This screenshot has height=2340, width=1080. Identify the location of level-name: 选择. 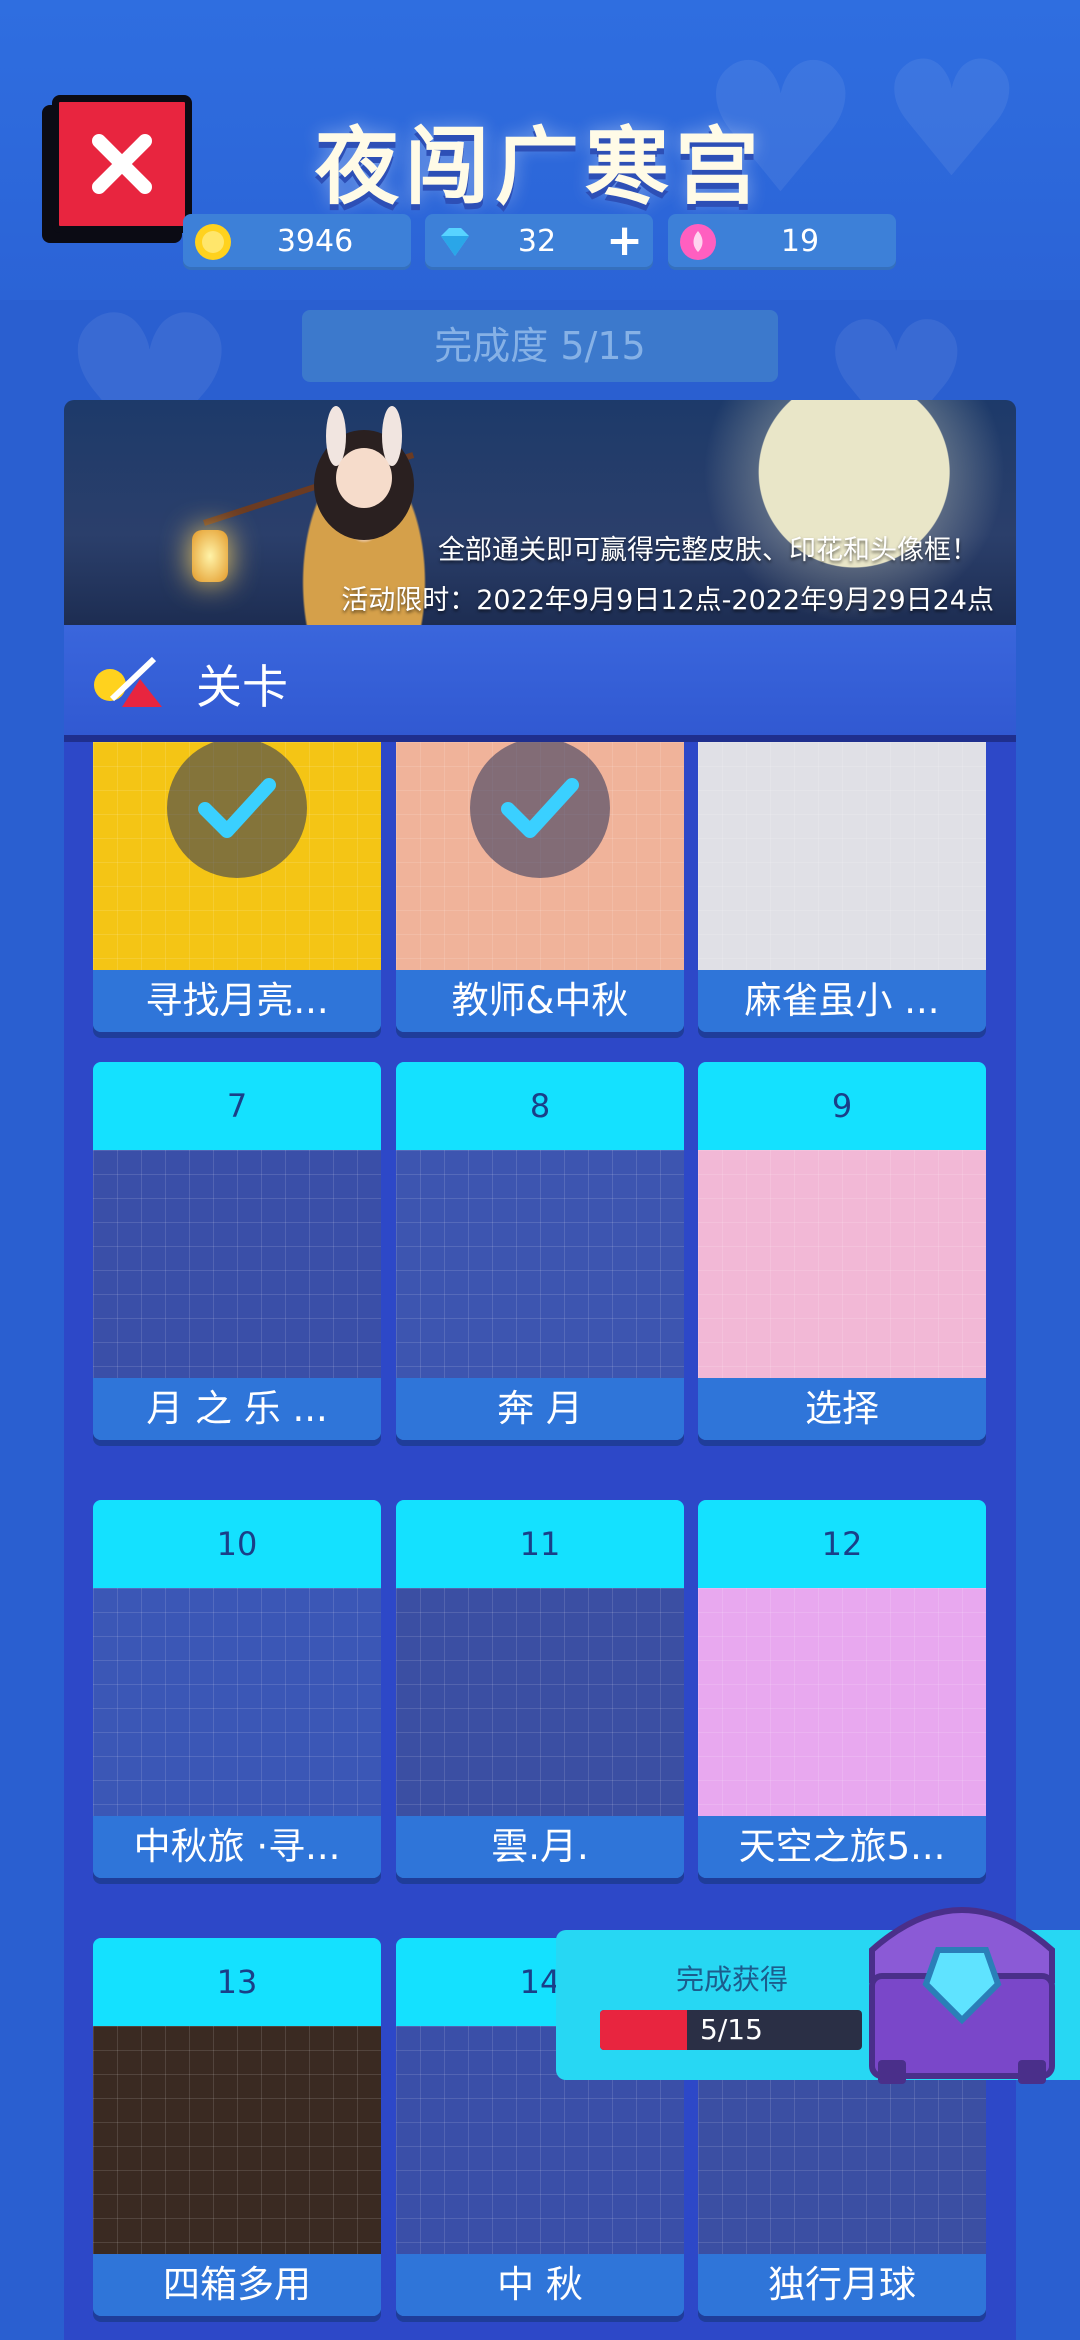
(842, 1409).